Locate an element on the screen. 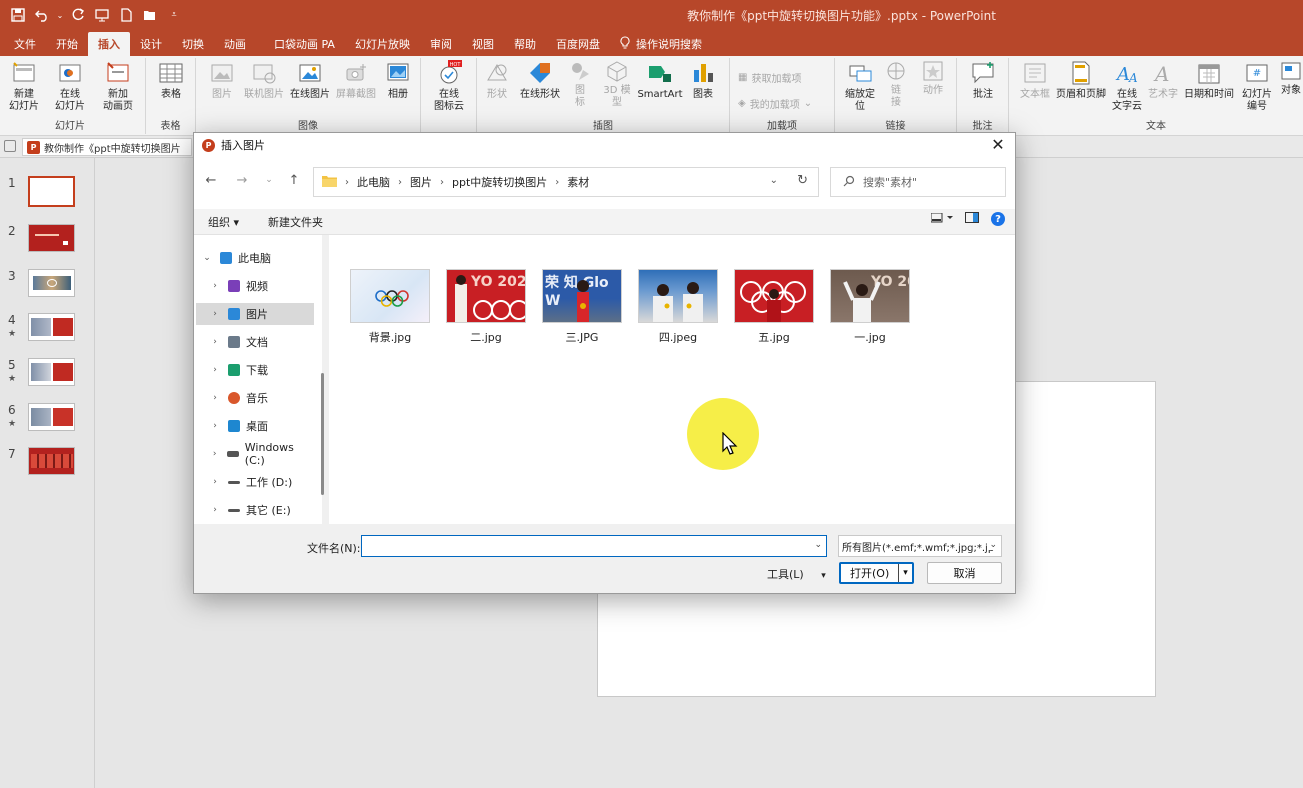 The image size is (1303, 788). back-arrow-icon: ← is located at coordinates (211, 180).